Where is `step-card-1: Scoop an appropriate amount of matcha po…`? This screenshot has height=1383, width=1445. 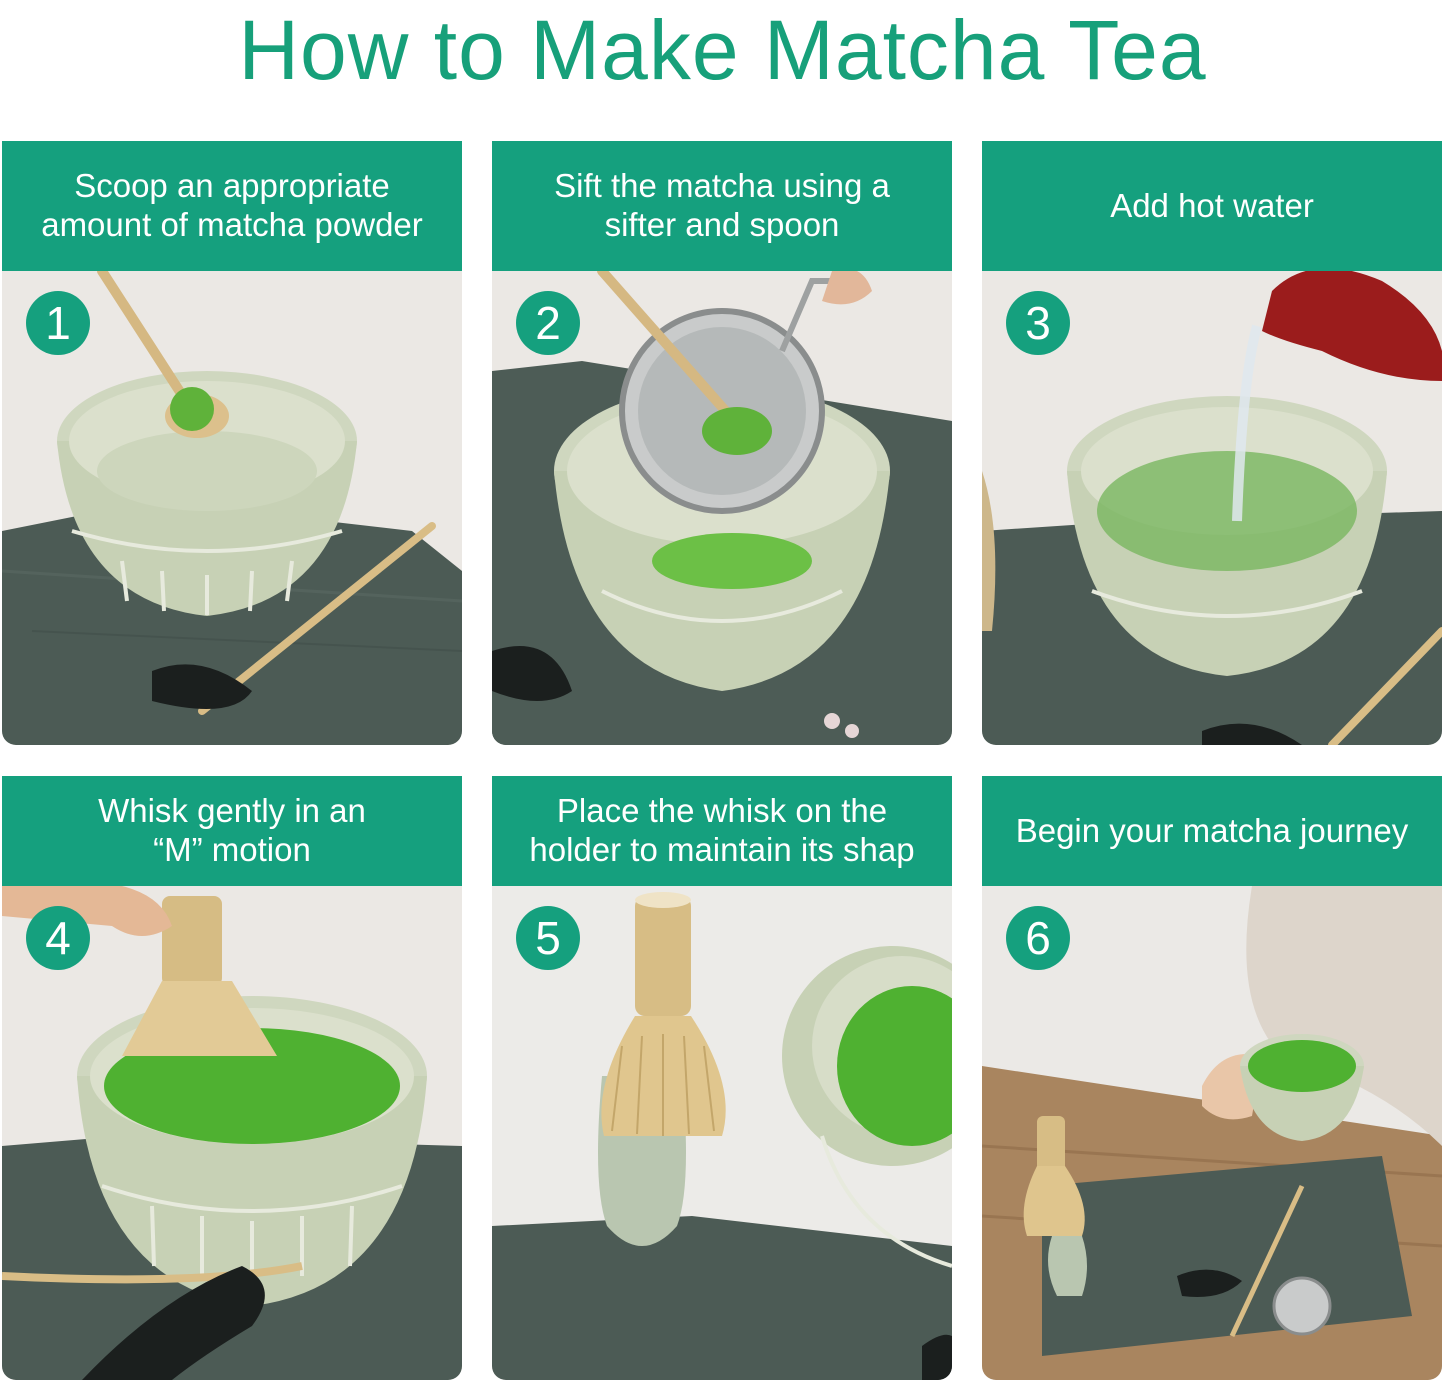 step-card-1: Scoop an appropriate amount of matcha po… is located at coordinates (232, 443).